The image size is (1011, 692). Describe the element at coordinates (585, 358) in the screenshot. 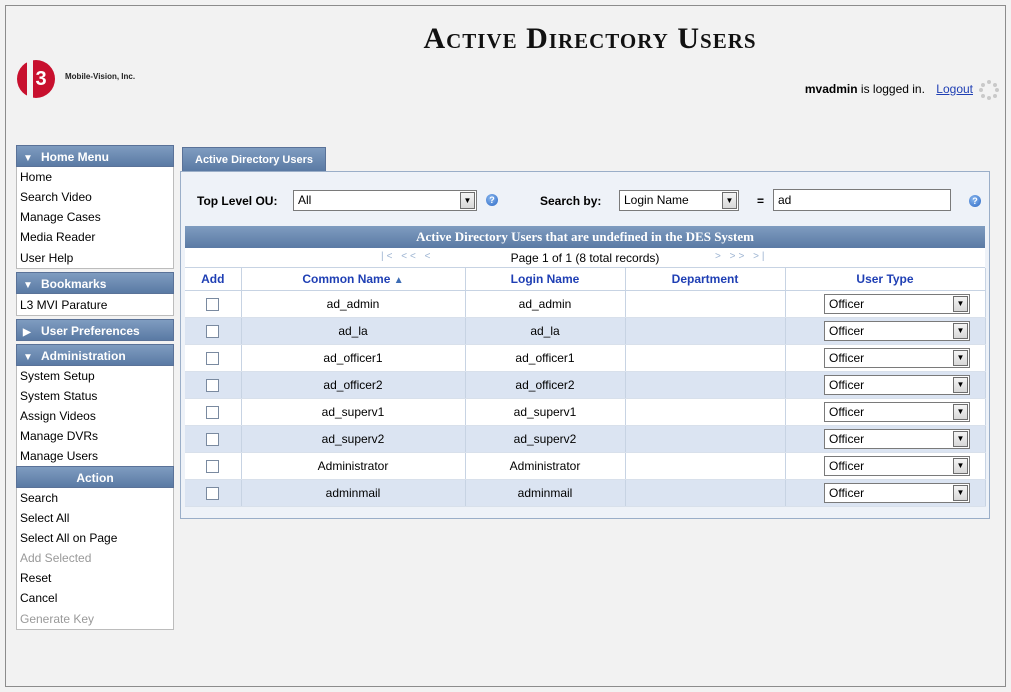

I see `table-row: ad_officer1 ad_officer1 Officer ▼` at that location.